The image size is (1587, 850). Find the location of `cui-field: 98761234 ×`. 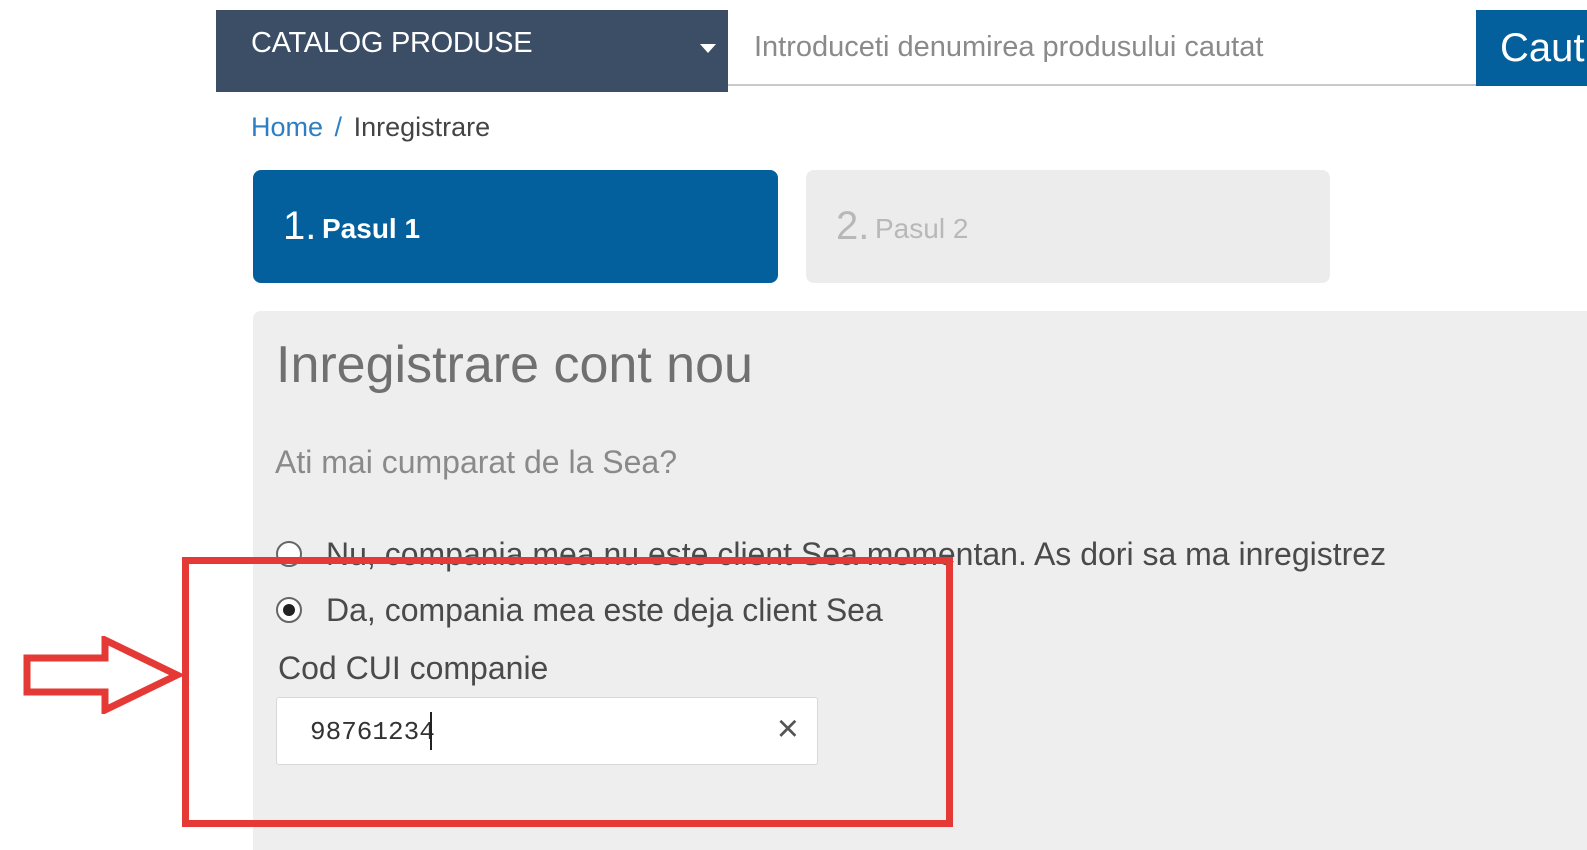

cui-field: 98761234 × is located at coordinates (547, 731).